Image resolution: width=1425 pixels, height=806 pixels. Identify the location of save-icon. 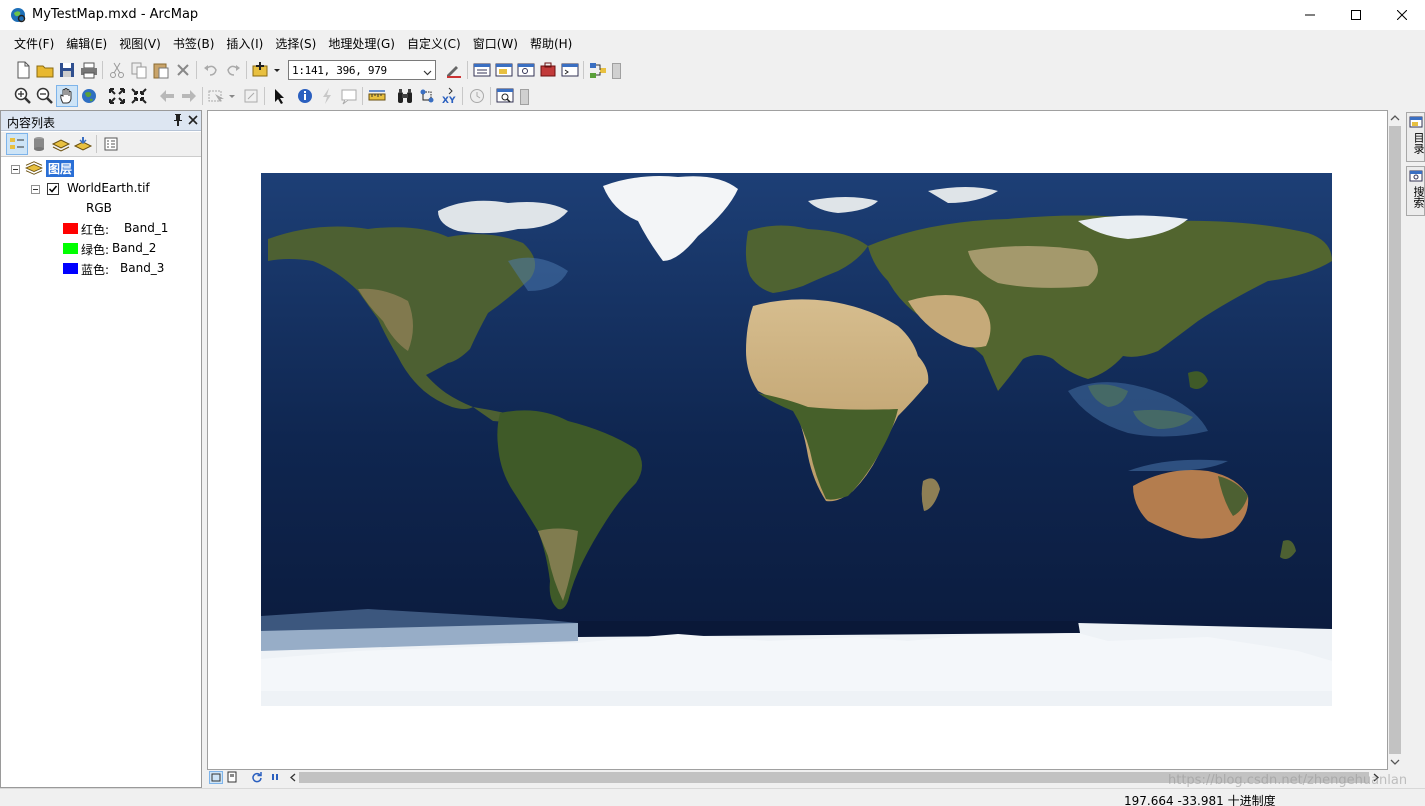
(67, 70).